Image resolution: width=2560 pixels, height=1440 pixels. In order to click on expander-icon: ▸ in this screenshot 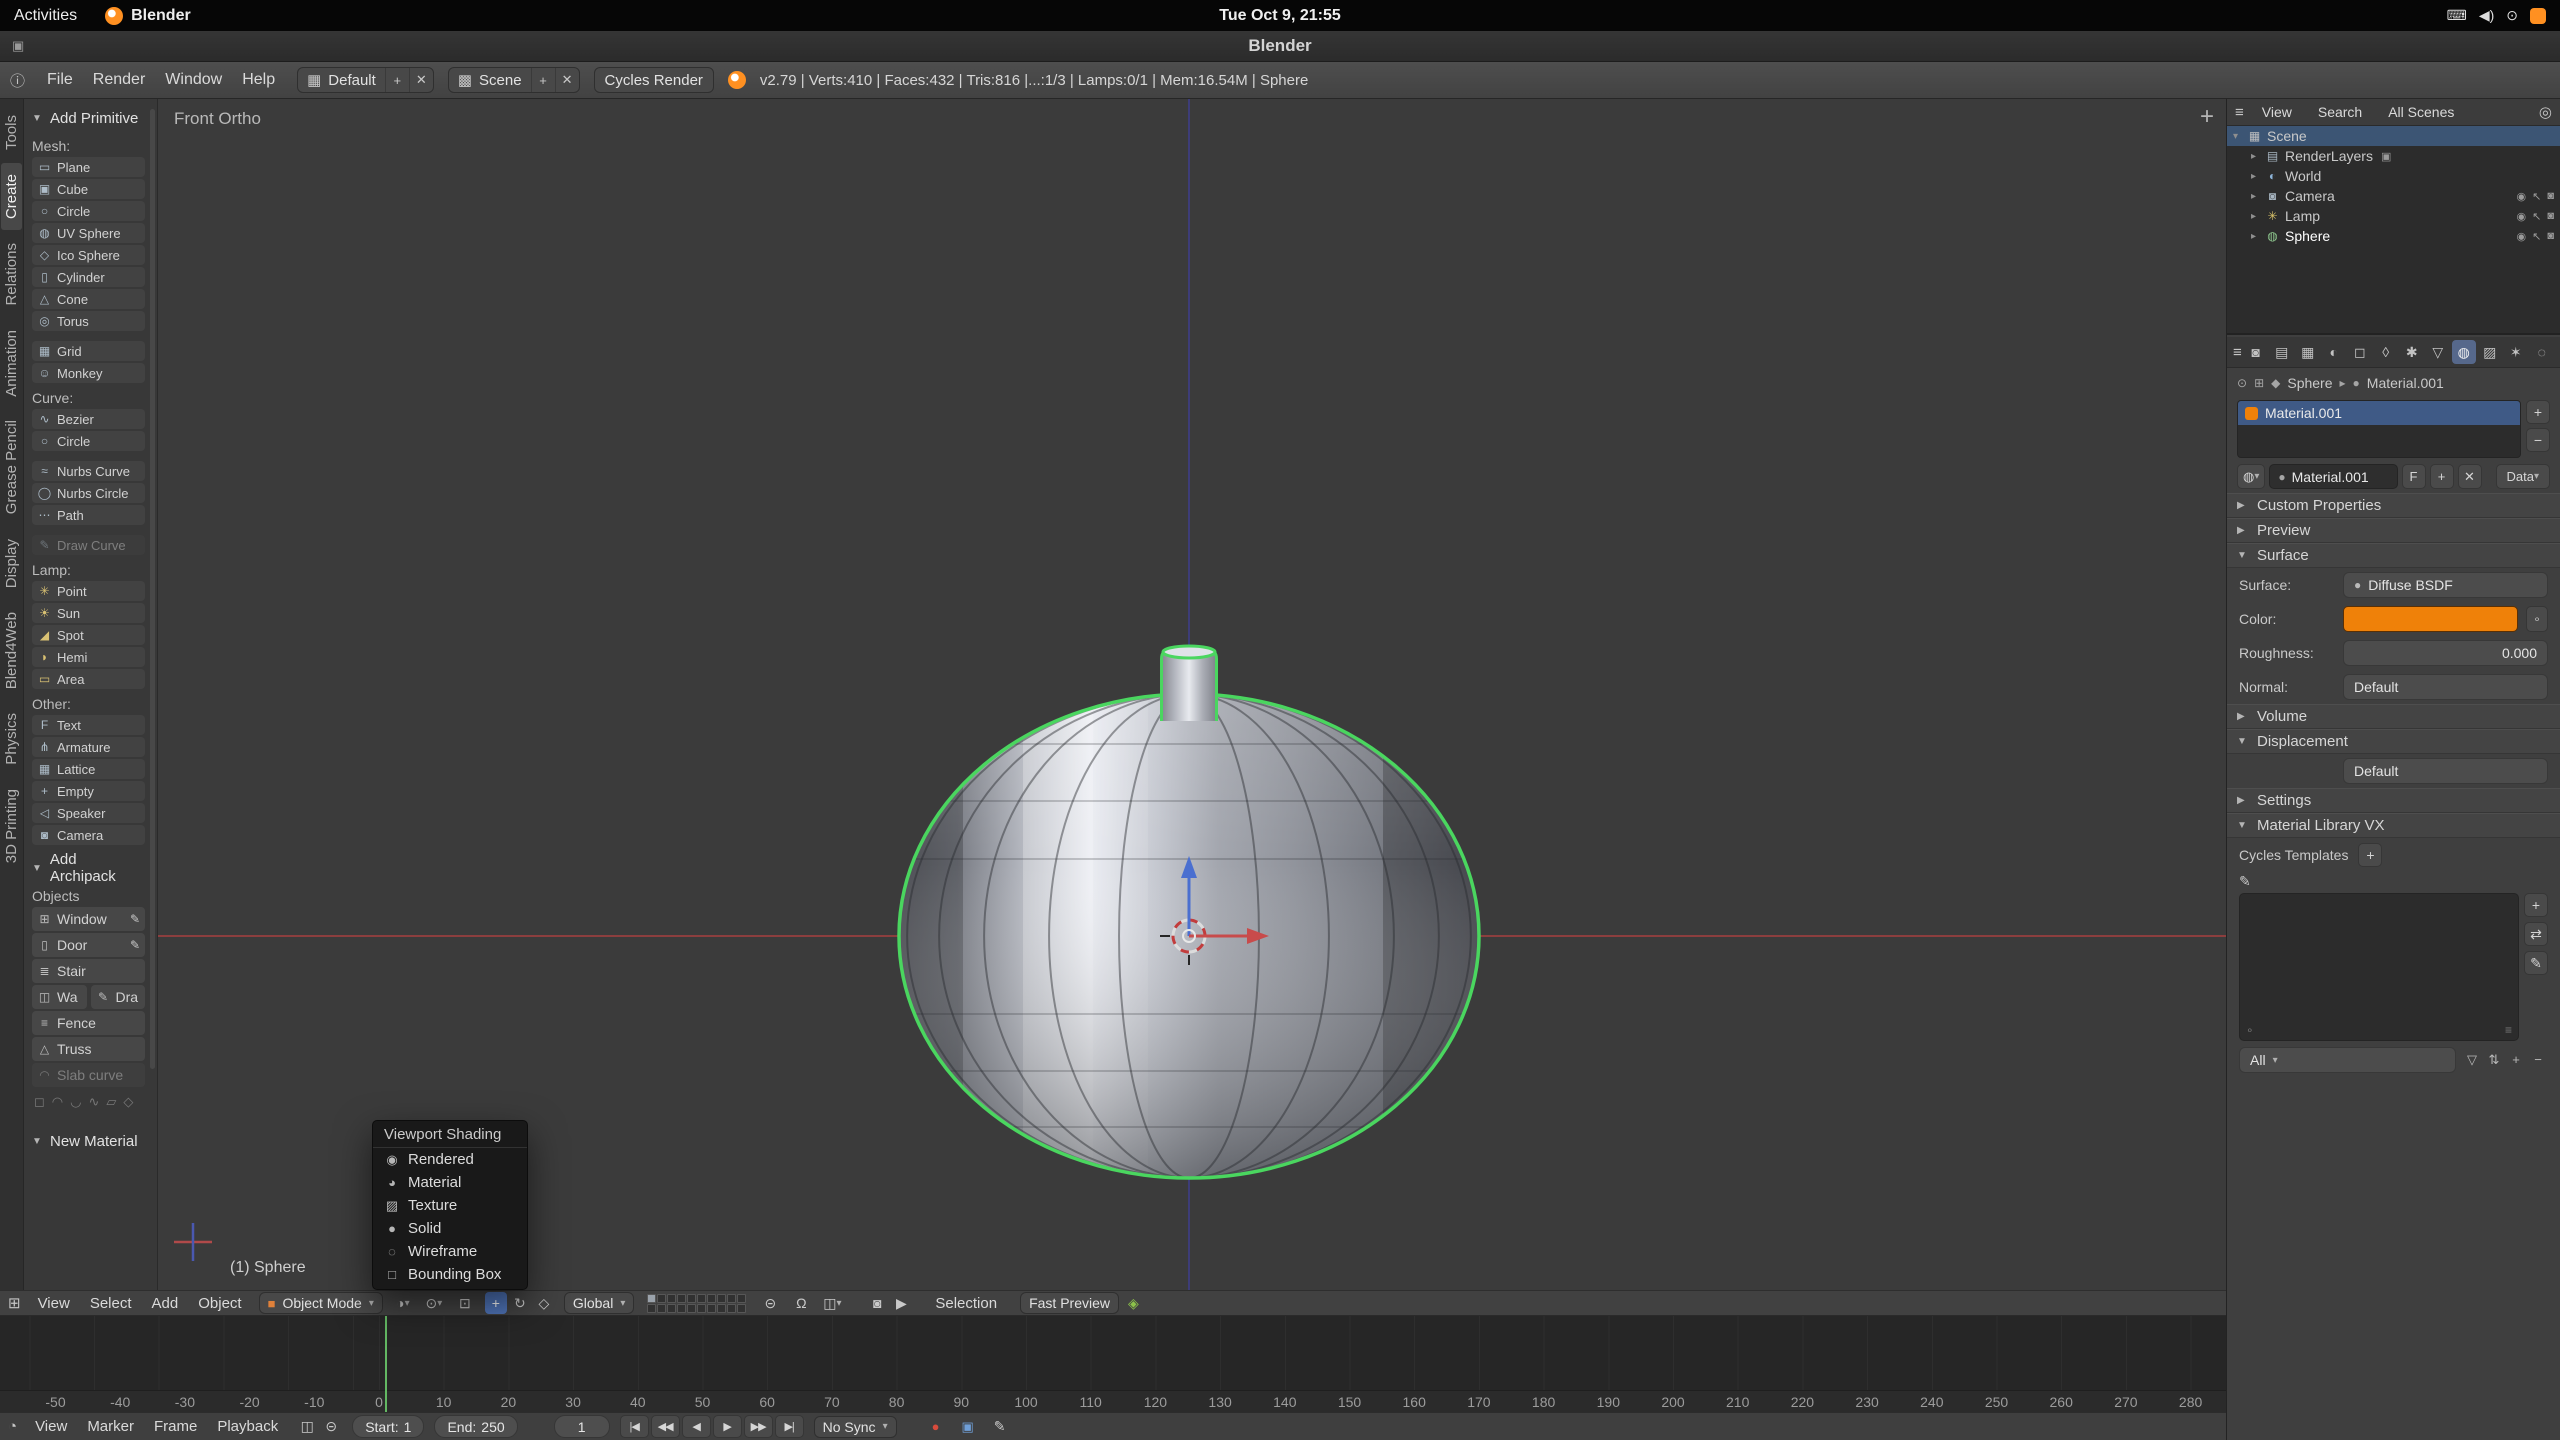, I will do `click(2257, 196)`.